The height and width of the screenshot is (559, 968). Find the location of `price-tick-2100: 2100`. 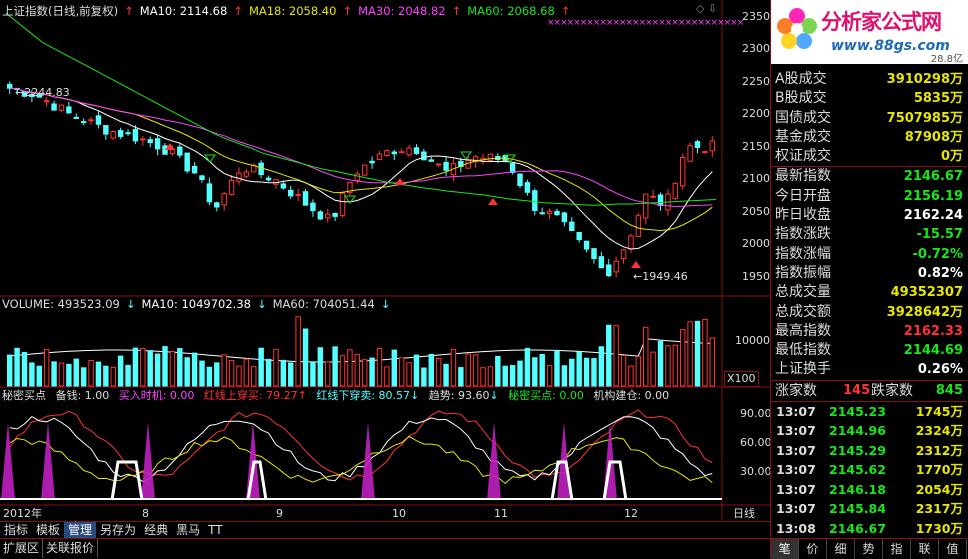

price-tick-2100: 2100 is located at coordinates (756, 179).